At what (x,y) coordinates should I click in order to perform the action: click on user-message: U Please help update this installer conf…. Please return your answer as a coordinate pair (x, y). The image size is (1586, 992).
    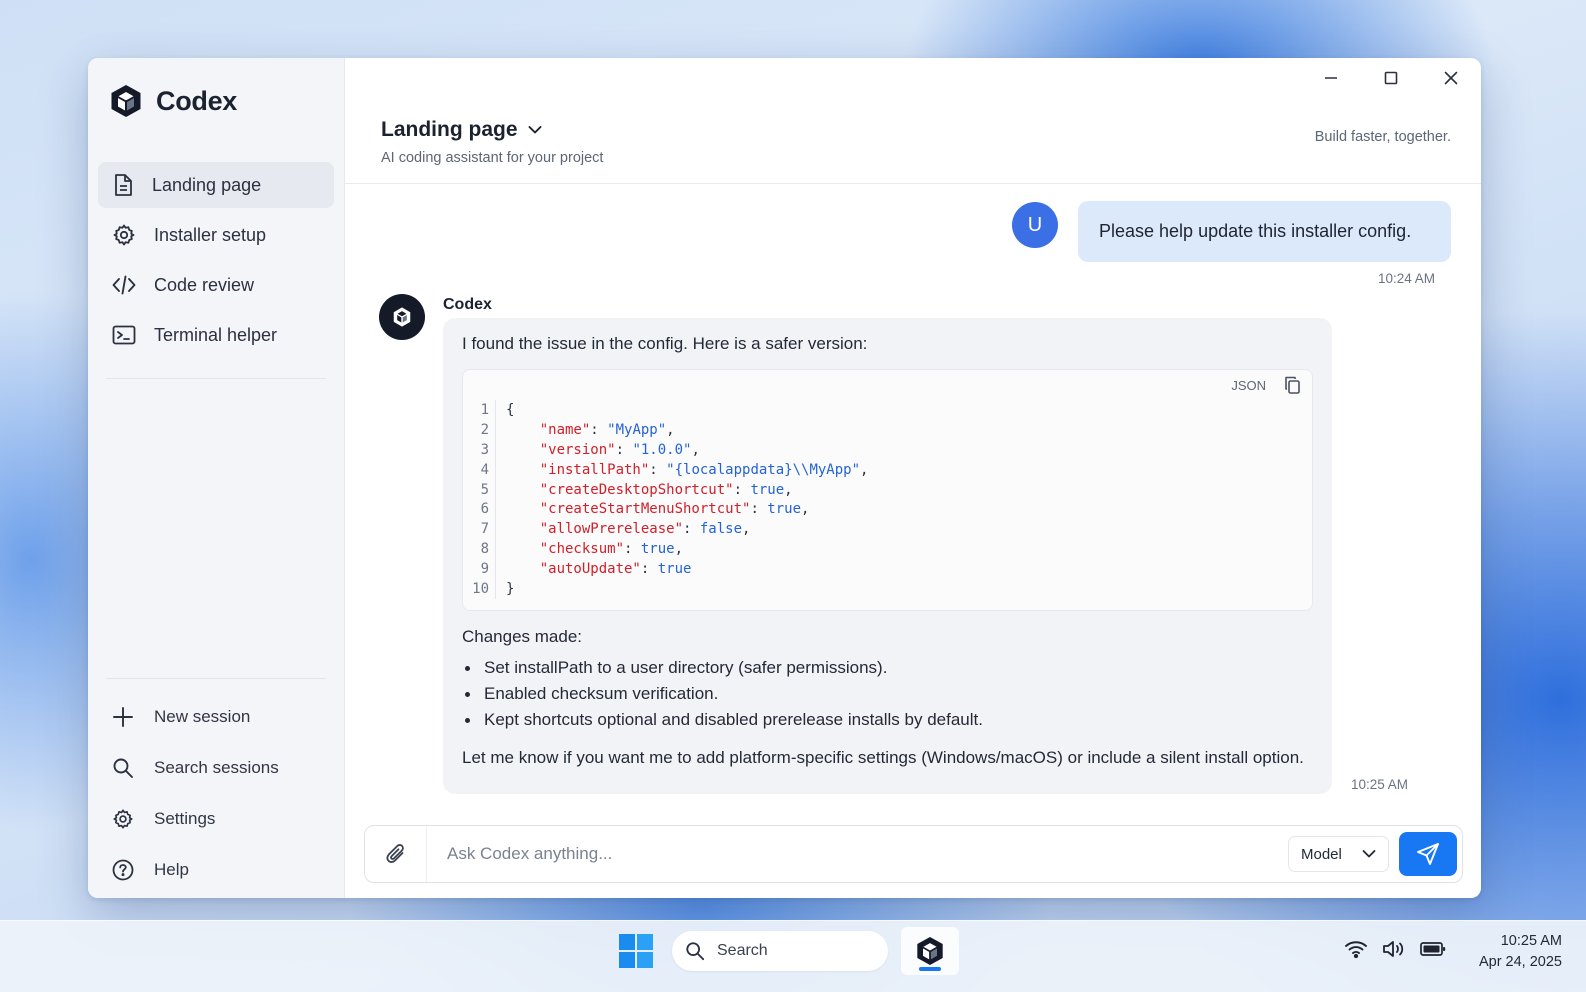
    Looking at the image, I should click on (1231, 231).